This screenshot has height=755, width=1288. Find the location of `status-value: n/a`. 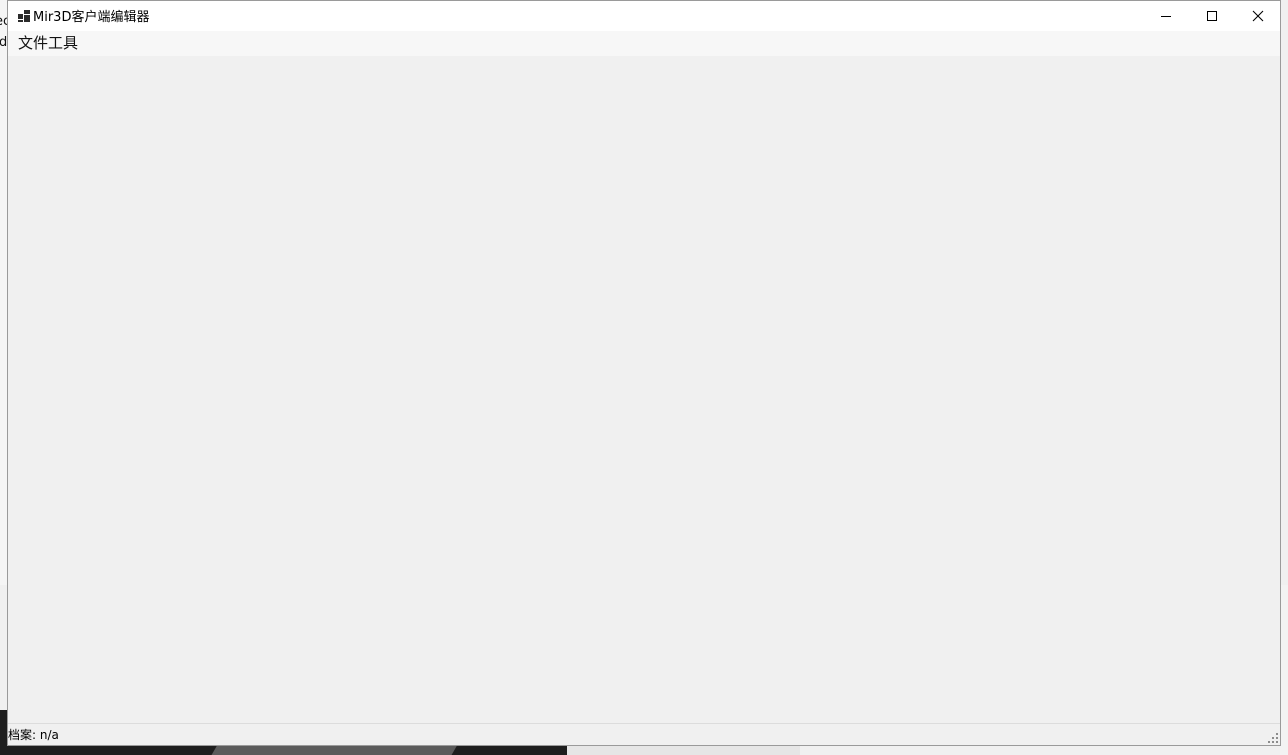

status-value: n/a is located at coordinates (49, 735).